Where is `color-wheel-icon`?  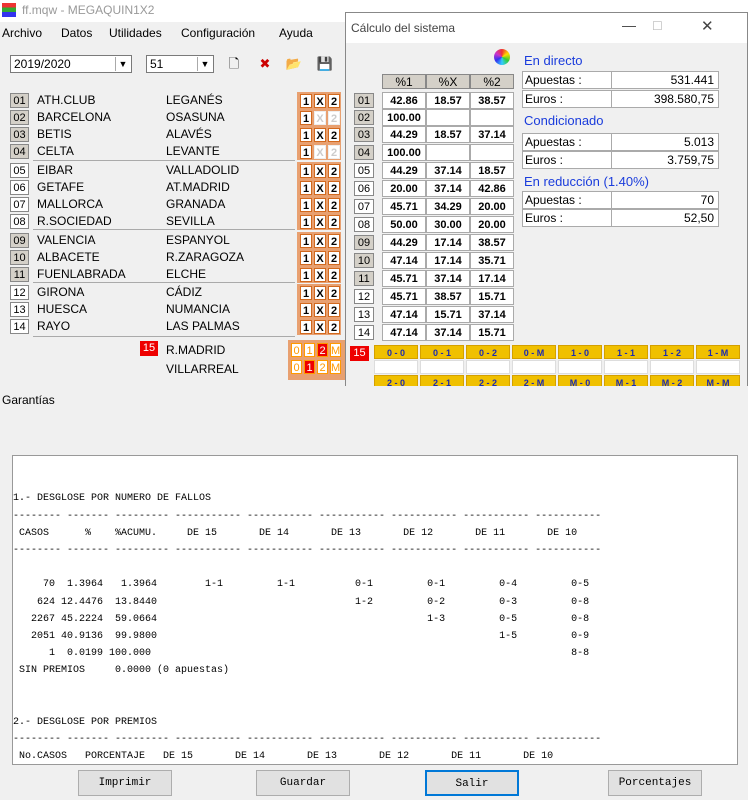
color-wheel-icon is located at coordinates (502, 57).